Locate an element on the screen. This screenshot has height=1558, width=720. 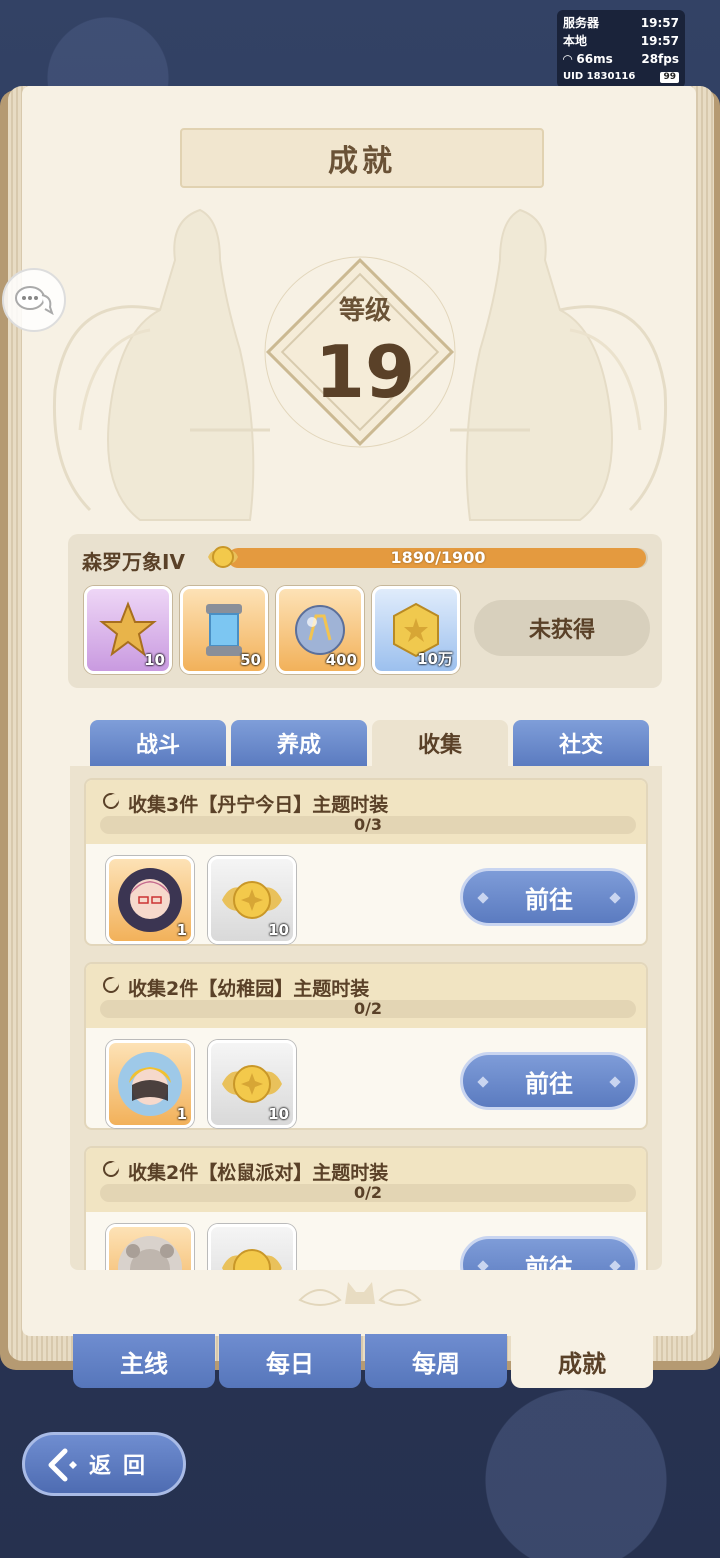
back-button-label: 返回 is located at coordinates (123, 1466).